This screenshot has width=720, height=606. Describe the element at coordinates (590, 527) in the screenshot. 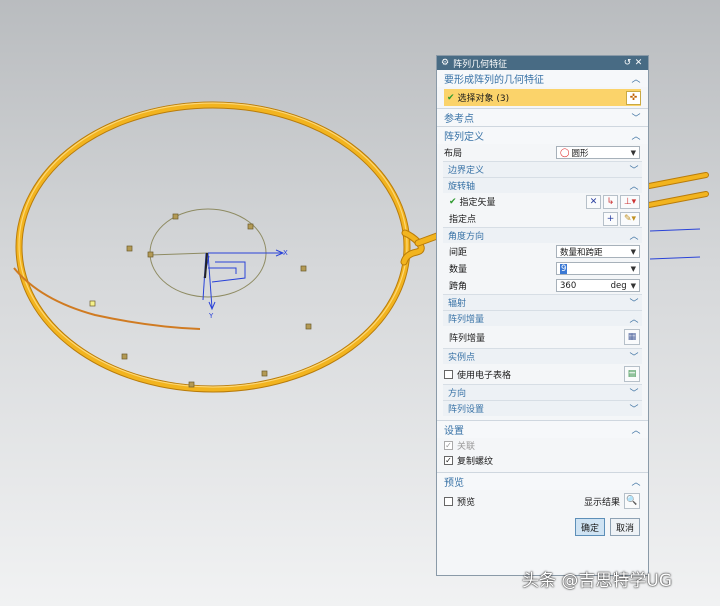

I see `ok-button: 确定` at that location.